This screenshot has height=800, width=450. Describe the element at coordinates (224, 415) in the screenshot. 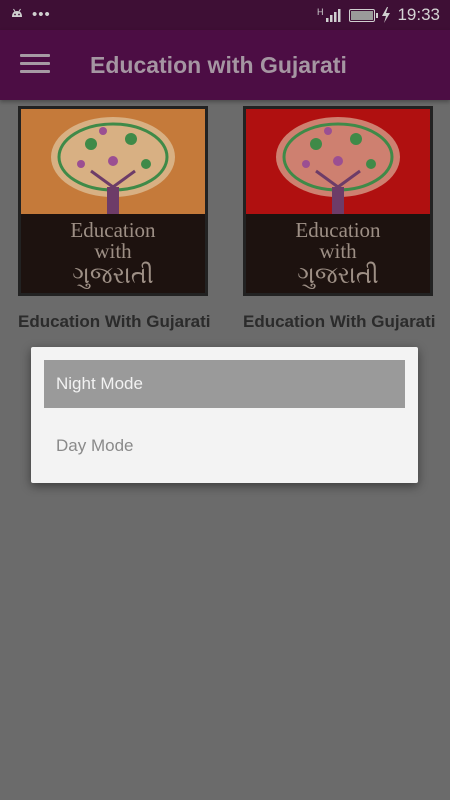

I see `theme-mode-dialog: Night Mode Day Mode` at that location.